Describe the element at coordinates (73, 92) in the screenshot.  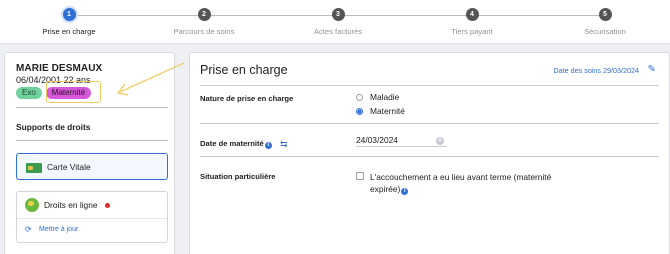
I see `maternite-highlight` at that location.